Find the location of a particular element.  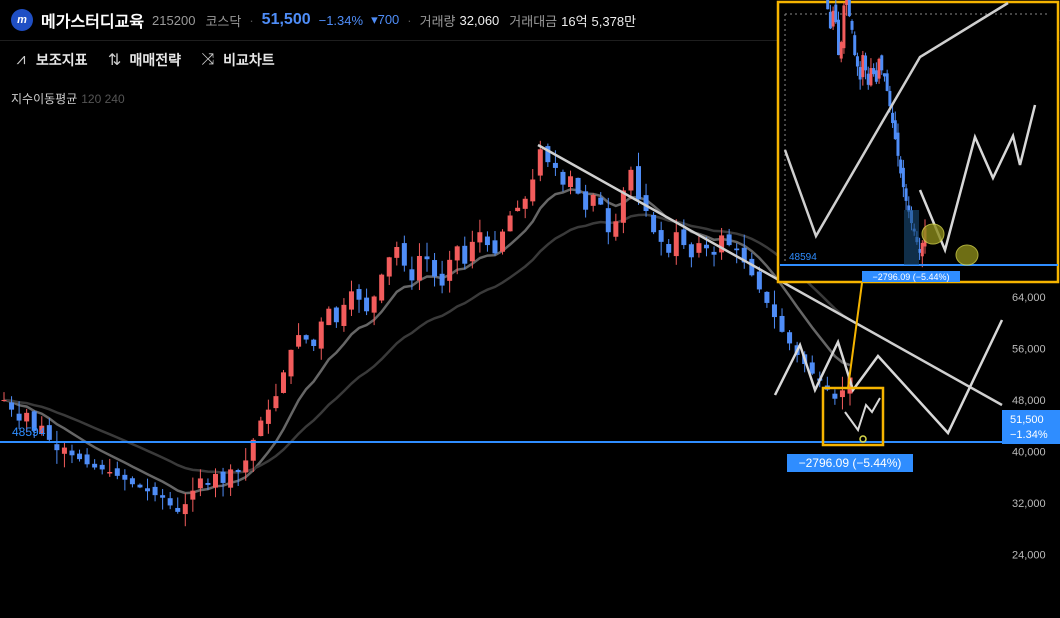

zoom-inset: 48594 −2796.09 (−5.44%) is located at coordinates (918, 142).